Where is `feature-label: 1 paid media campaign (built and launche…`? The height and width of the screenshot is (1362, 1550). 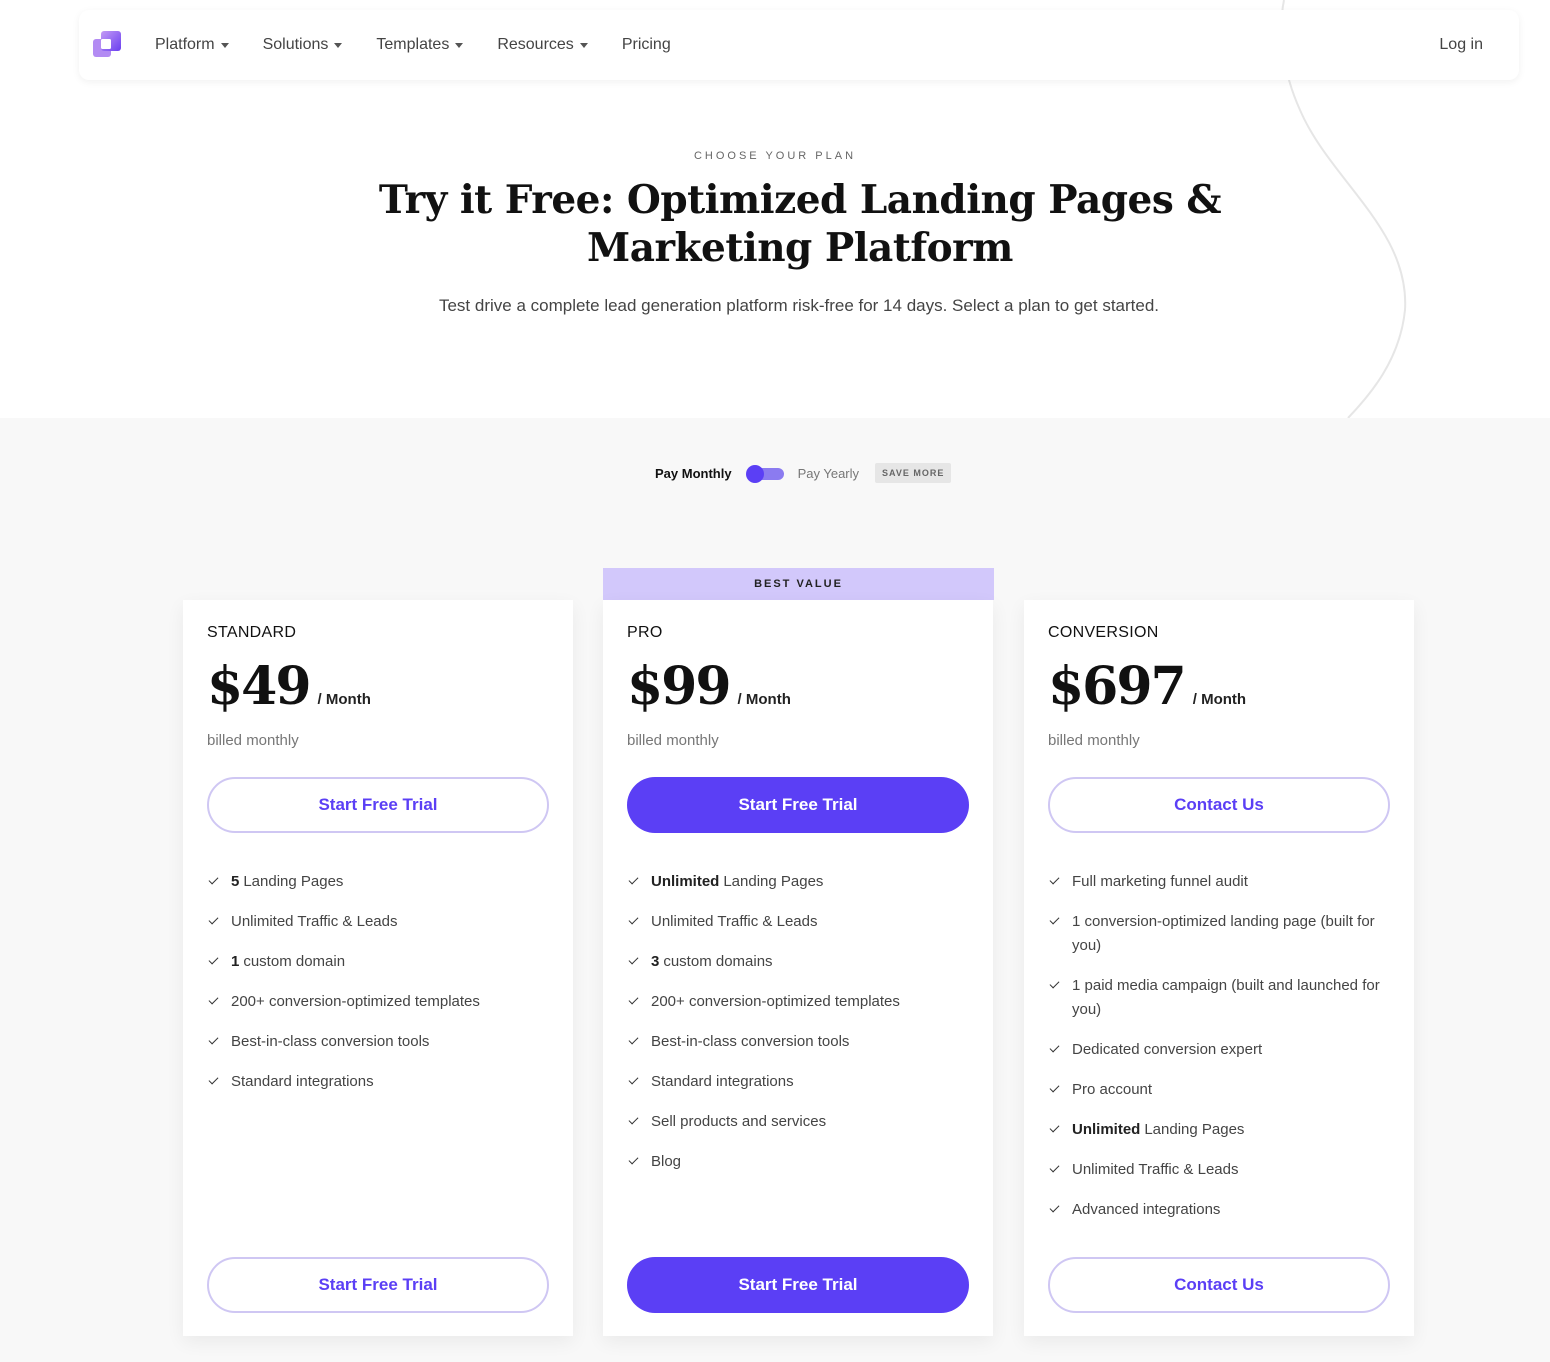 feature-label: 1 paid media campaign (built and launche… is located at coordinates (1226, 997).